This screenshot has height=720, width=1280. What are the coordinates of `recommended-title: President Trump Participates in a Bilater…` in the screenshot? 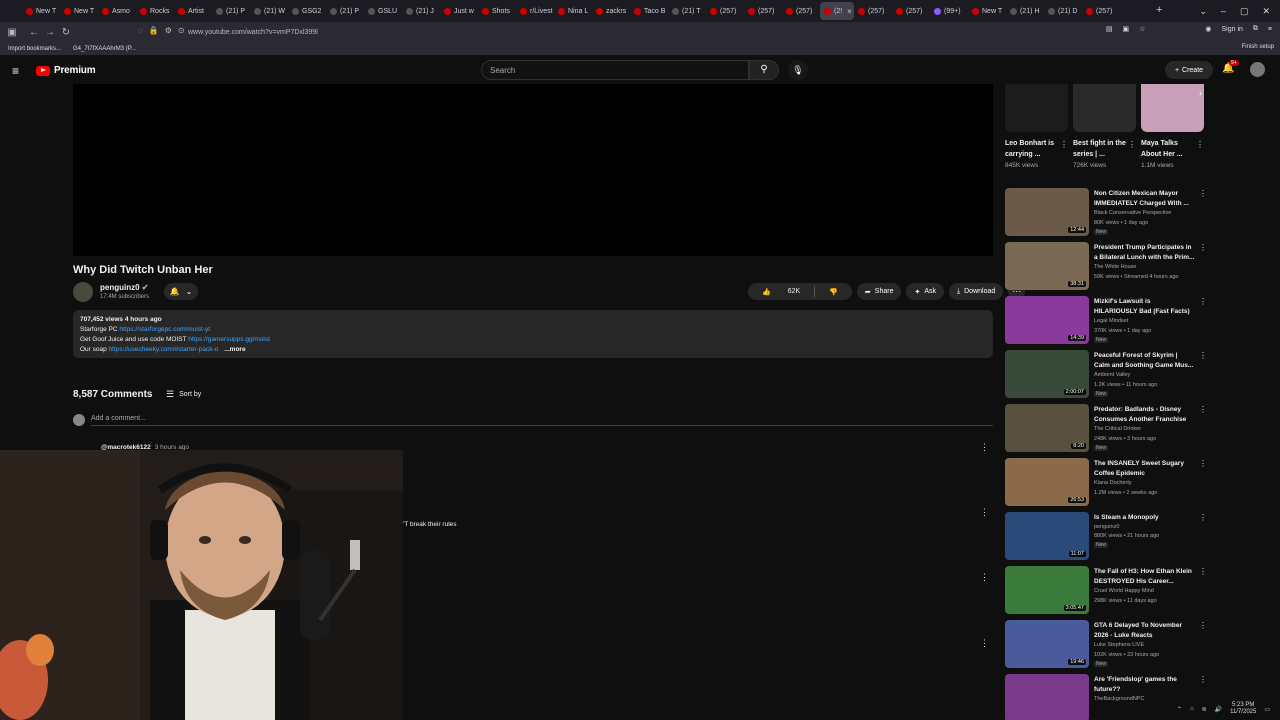 It's located at (1146, 253).